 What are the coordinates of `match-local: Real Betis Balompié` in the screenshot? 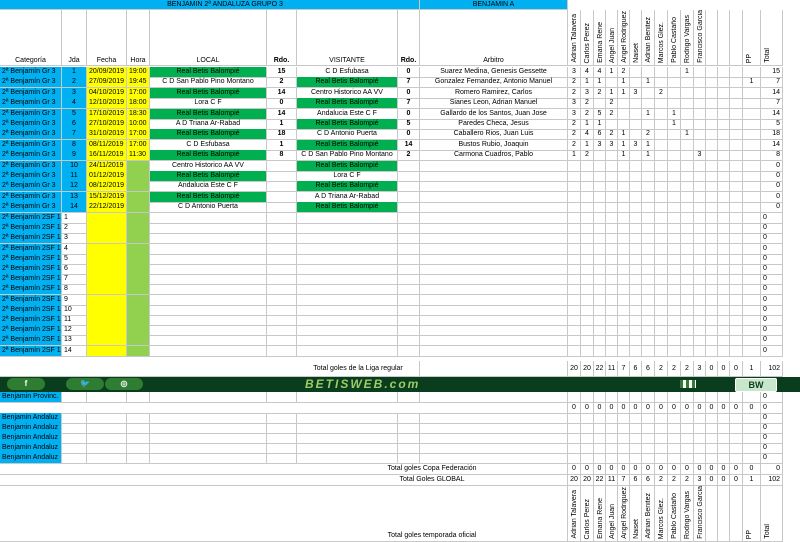 It's located at (208, 134).